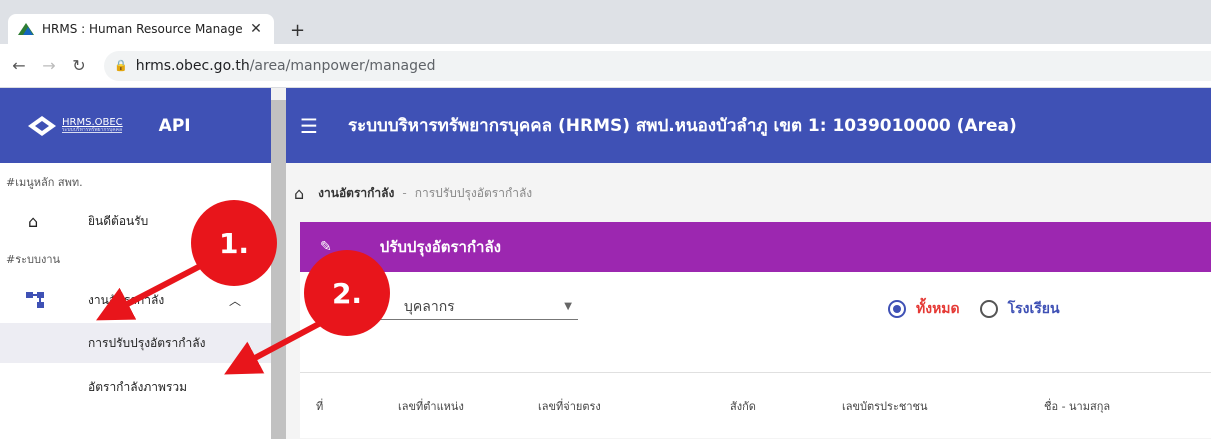 The image size is (1211, 439). I want to click on select-value: บุคลากร, so click(429, 306).